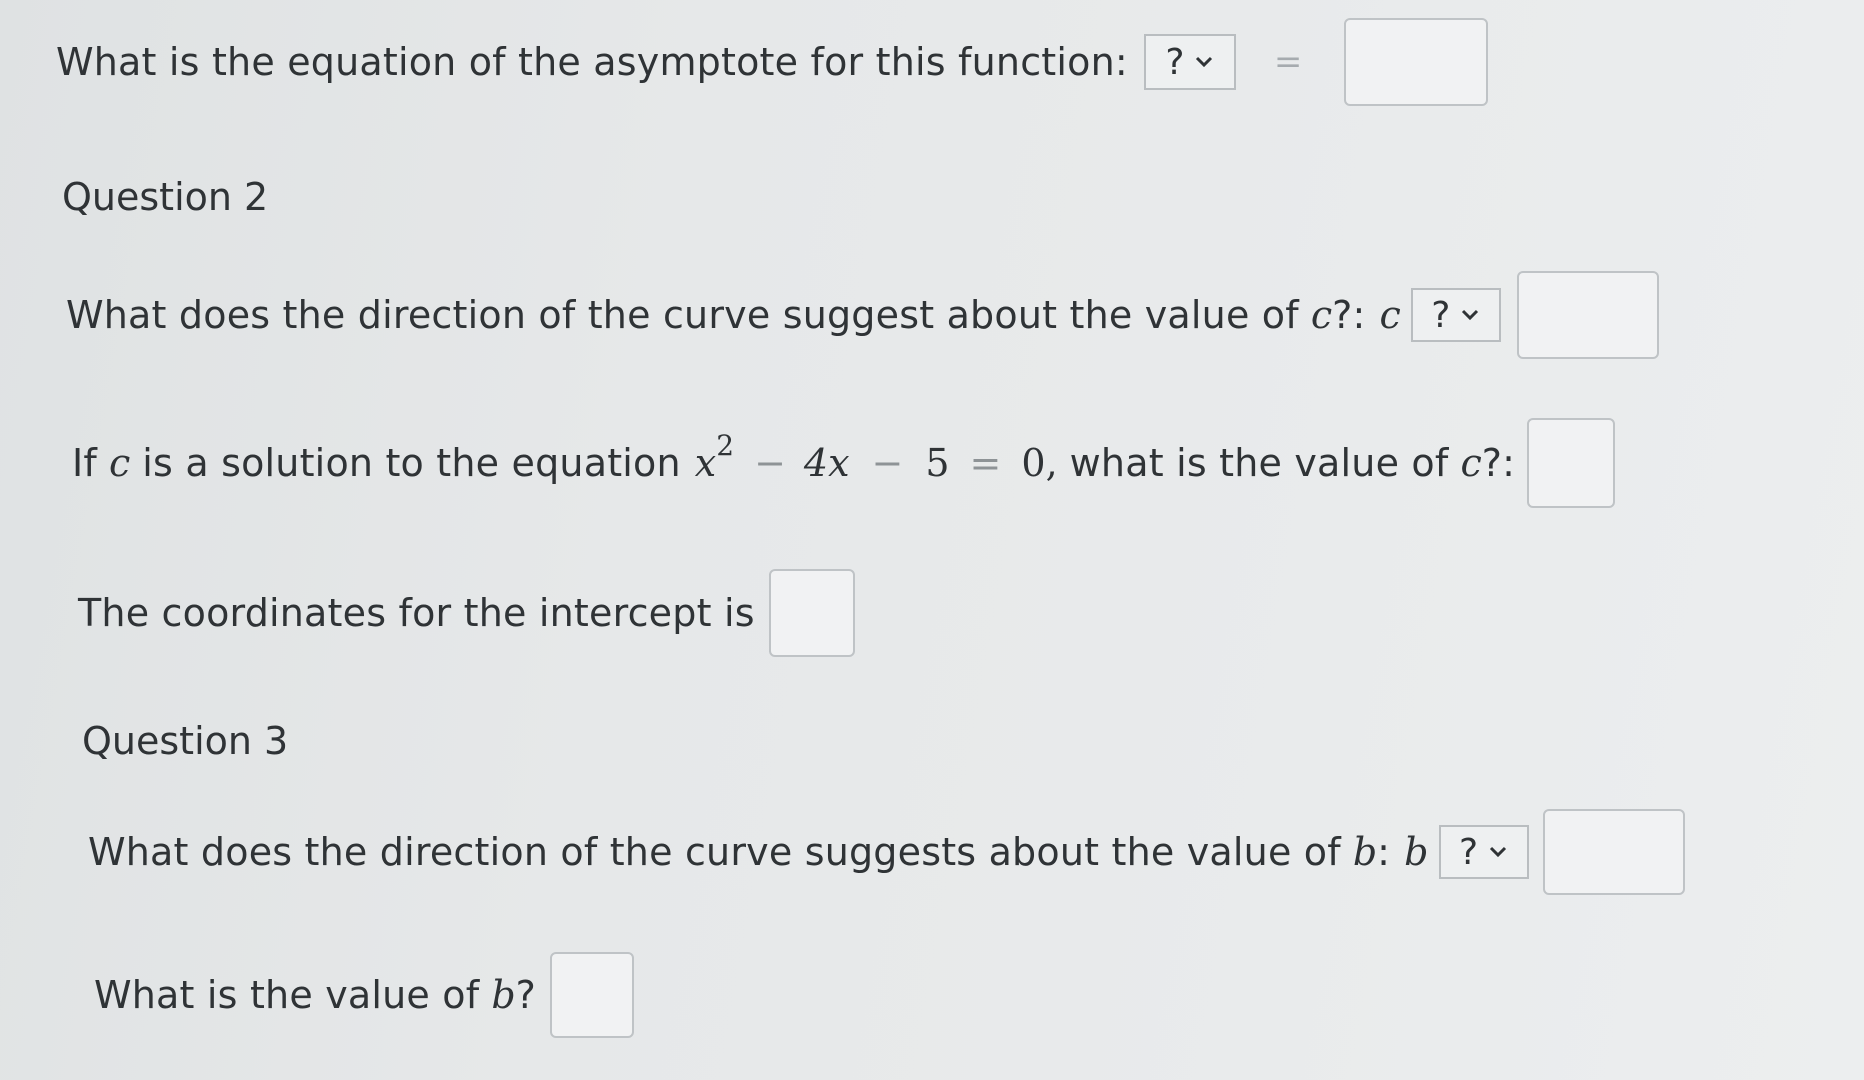 This screenshot has width=1864, height=1080. I want to click on q3-value-var: b, so click(503, 995).